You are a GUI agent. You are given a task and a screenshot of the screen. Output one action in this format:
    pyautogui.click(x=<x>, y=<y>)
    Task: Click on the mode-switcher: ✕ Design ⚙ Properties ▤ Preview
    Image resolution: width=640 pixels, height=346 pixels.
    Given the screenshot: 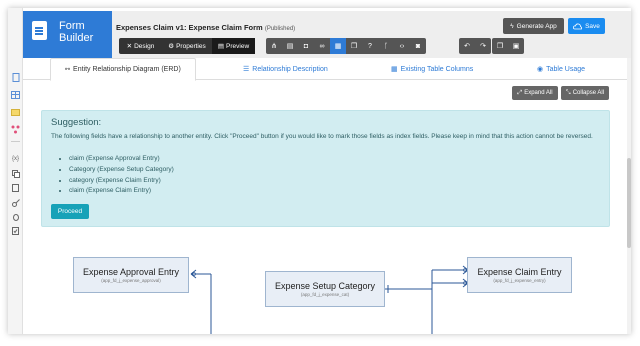 What is the action you would take?
    pyautogui.click(x=187, y=46)
    